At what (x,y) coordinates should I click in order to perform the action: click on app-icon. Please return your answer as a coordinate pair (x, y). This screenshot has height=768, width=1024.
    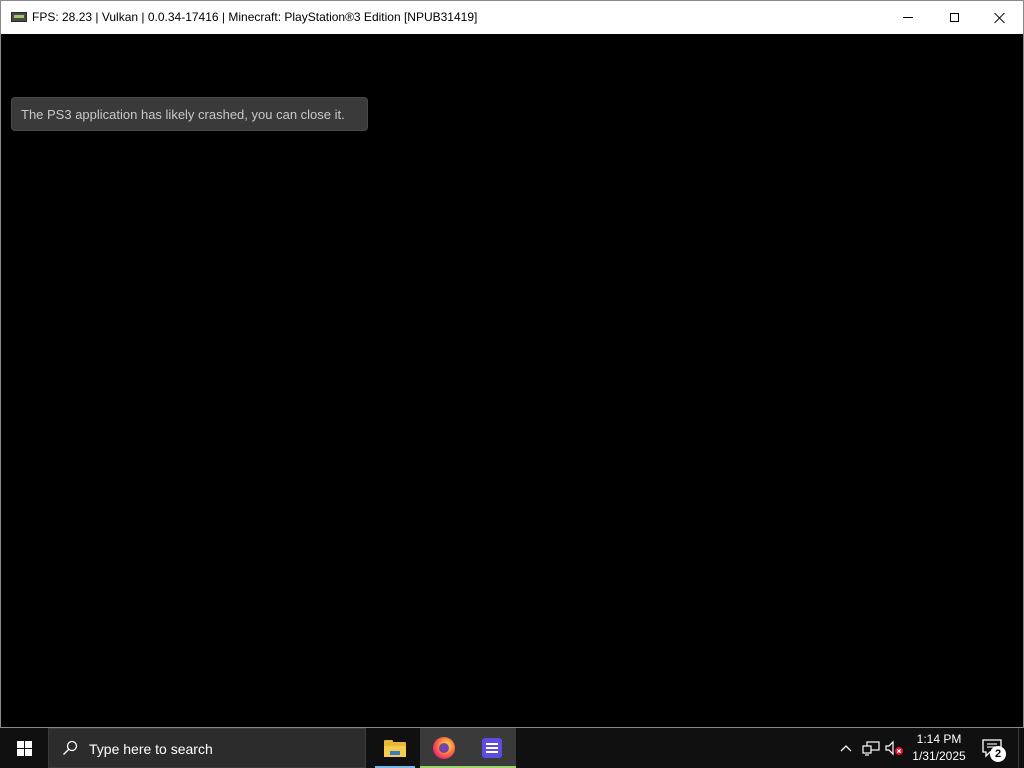
    Looking at the image, I should click on (19, 17).